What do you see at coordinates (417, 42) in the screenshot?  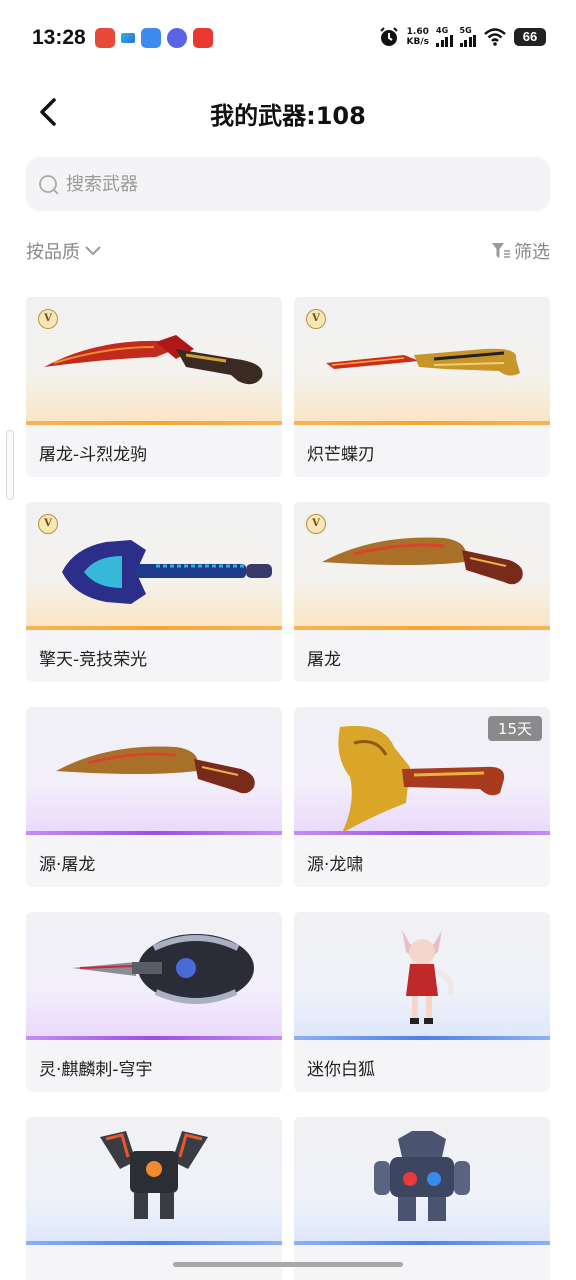 I see `net-speed-unit: KB/s` at bounding box center [417, 42].